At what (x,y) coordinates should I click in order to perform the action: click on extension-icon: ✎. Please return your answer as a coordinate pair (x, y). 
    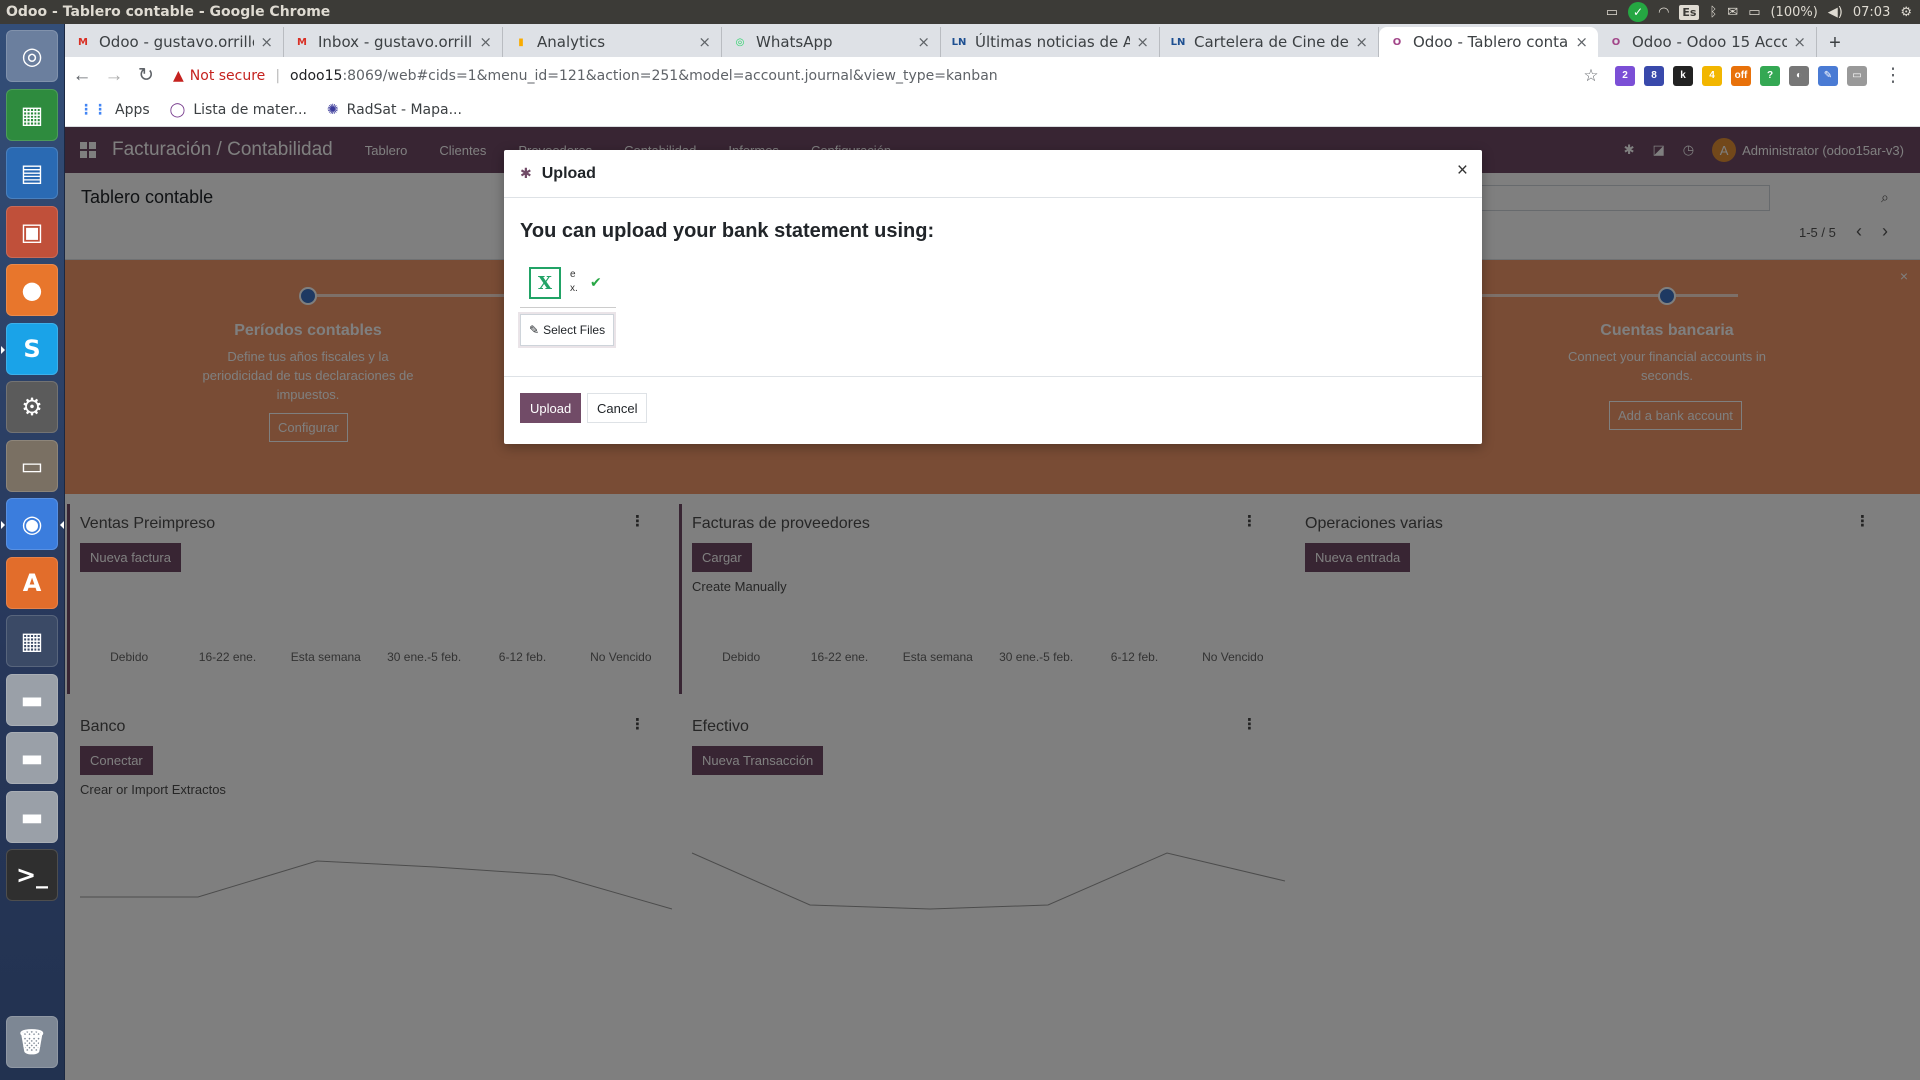
    Looking at the image, I should click on (1828, 75).